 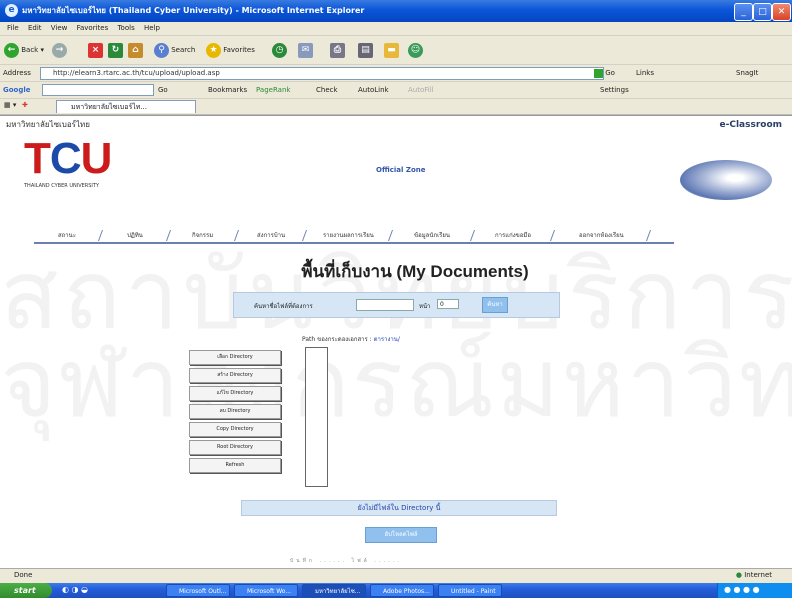 I want to click on menu-favorites: Favorites, so click(x=93, y=28).